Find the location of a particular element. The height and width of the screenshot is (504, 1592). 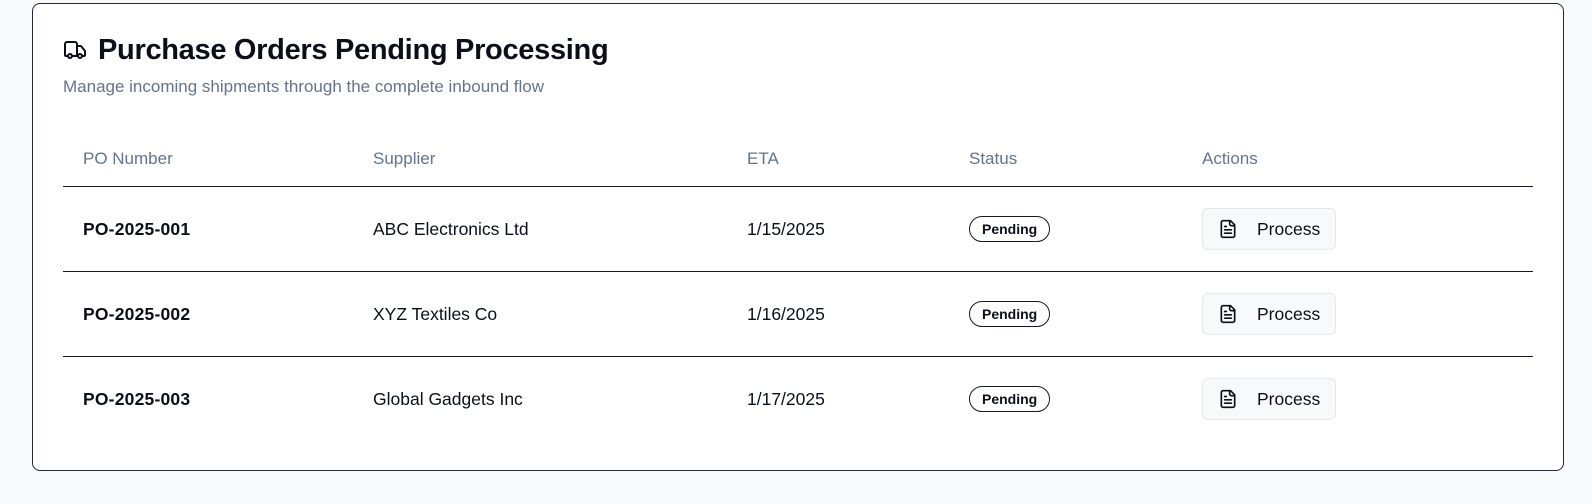

po-number-cell: PO-2025-002 is located at coordinates (208, 314).